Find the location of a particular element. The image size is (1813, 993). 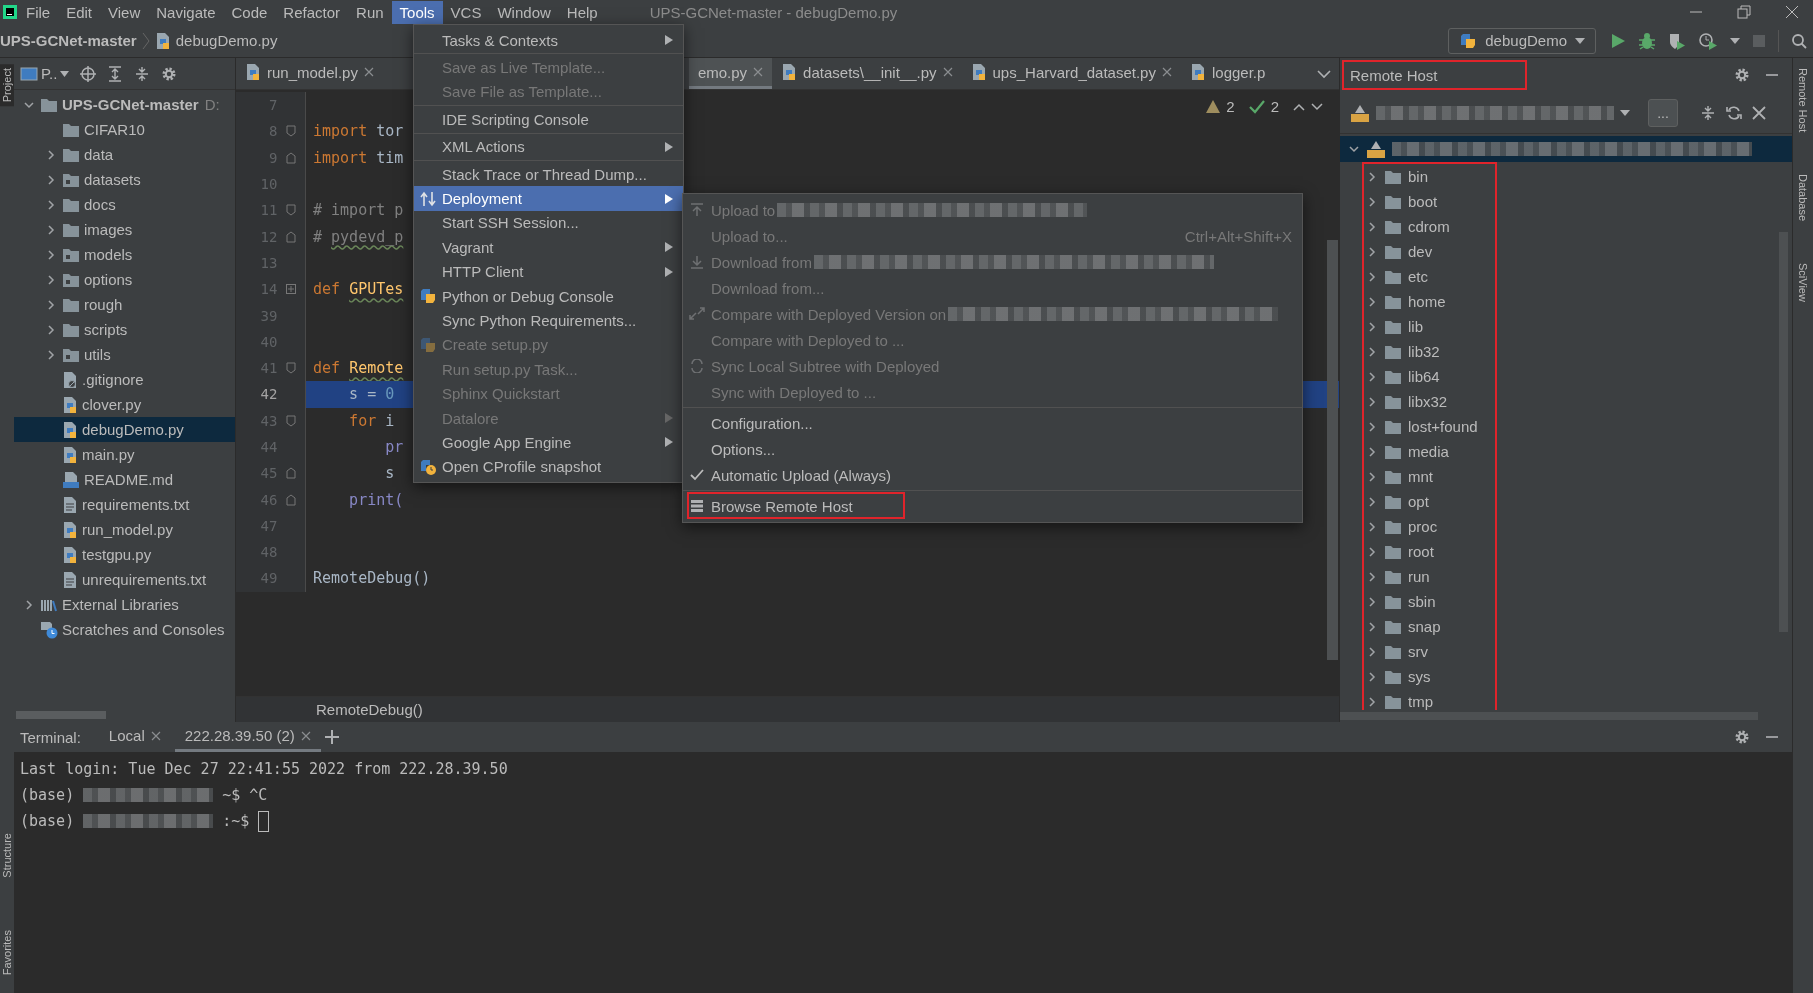

terminal-tab: 222.28.39.50 (2) is located at coordinates (247, 737).